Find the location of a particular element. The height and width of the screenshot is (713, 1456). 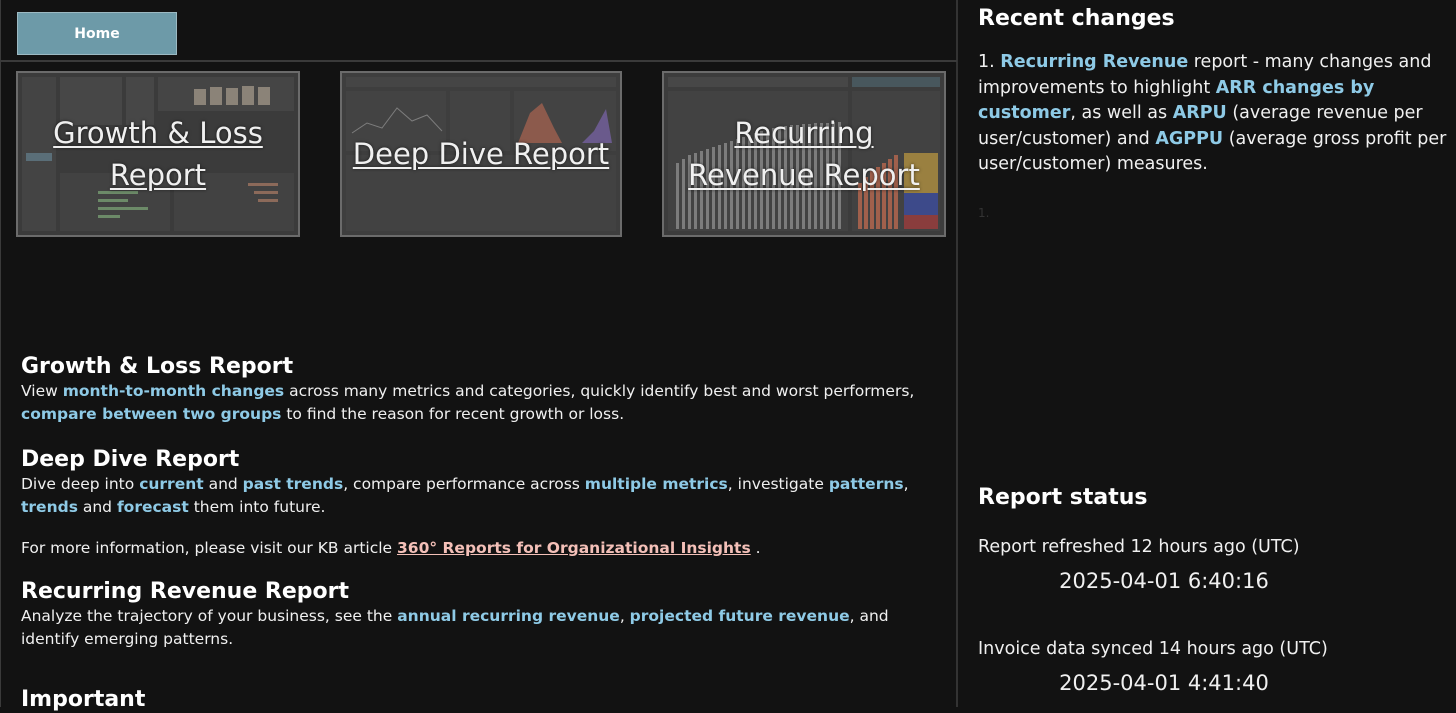

tile-recurring-revenue-report: Recurring Revenue Report is located at coordinates (804, 154).